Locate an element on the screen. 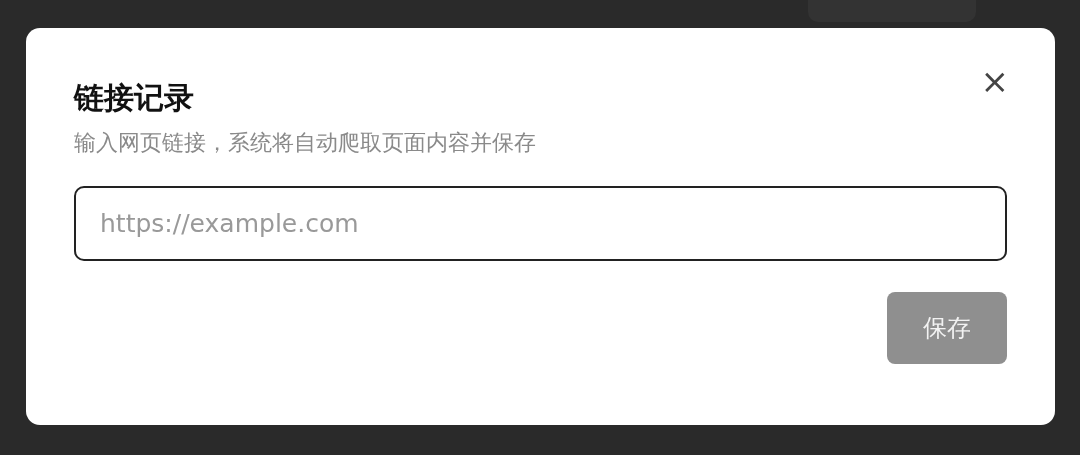 The image size is (1080, 455). close-button: × is located at coordinates (994, 81).